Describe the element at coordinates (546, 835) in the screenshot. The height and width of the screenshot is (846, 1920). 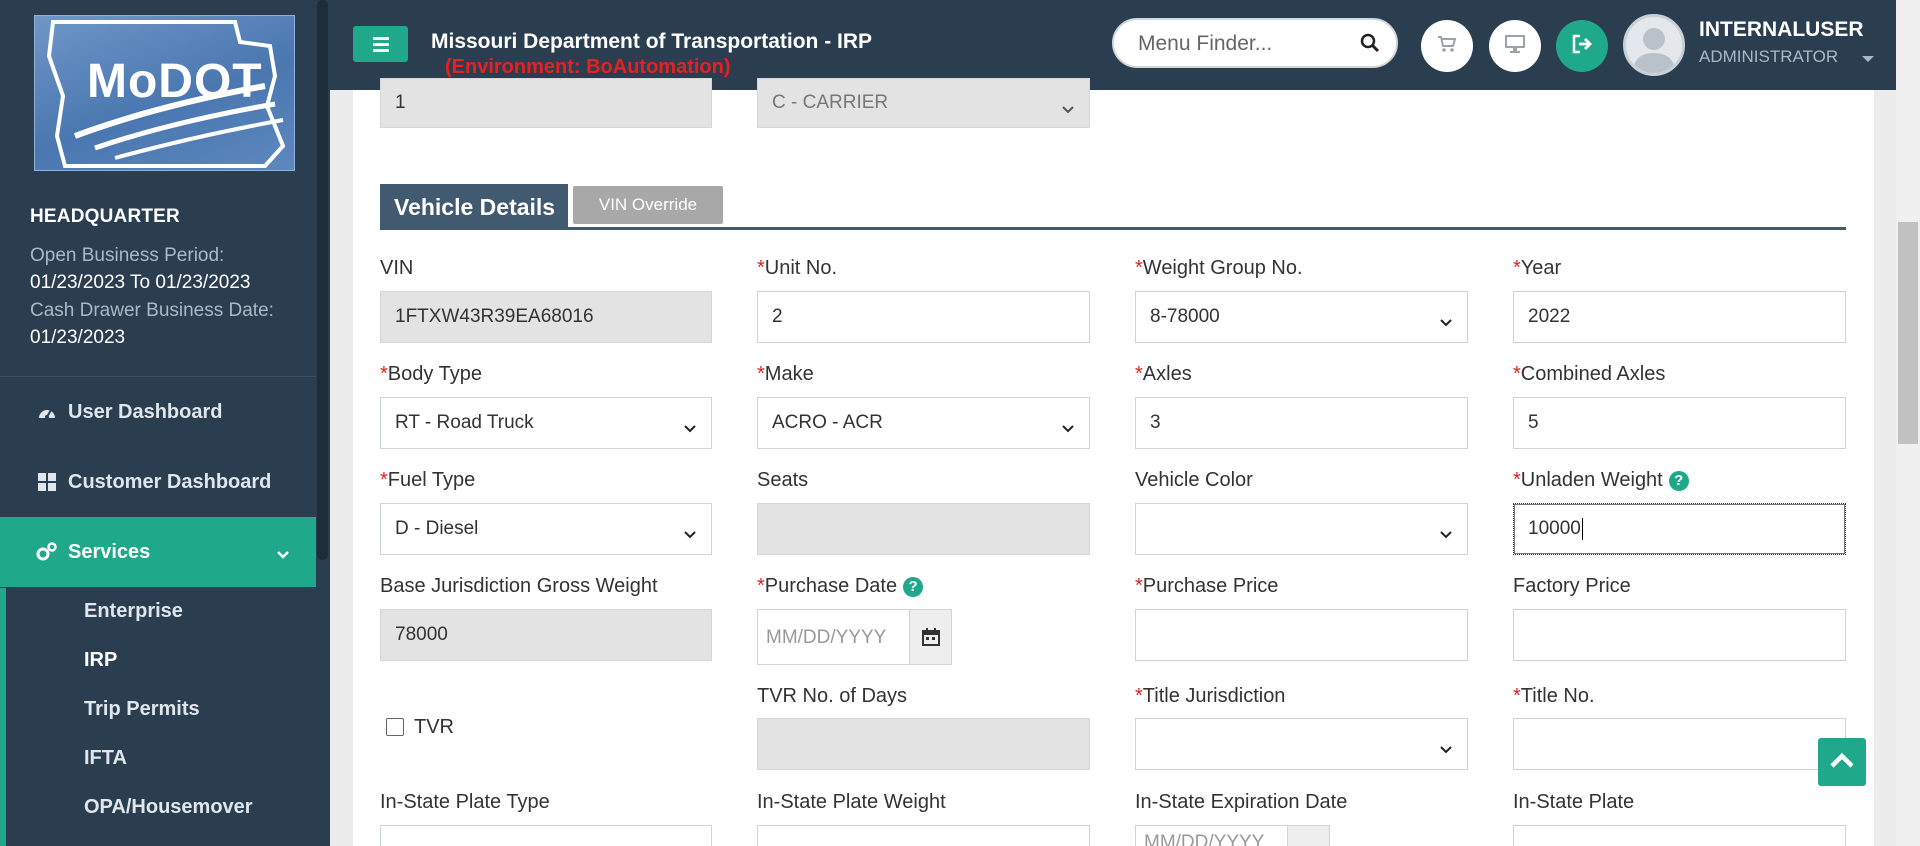
I see `instate-plate-type-select` at that location.